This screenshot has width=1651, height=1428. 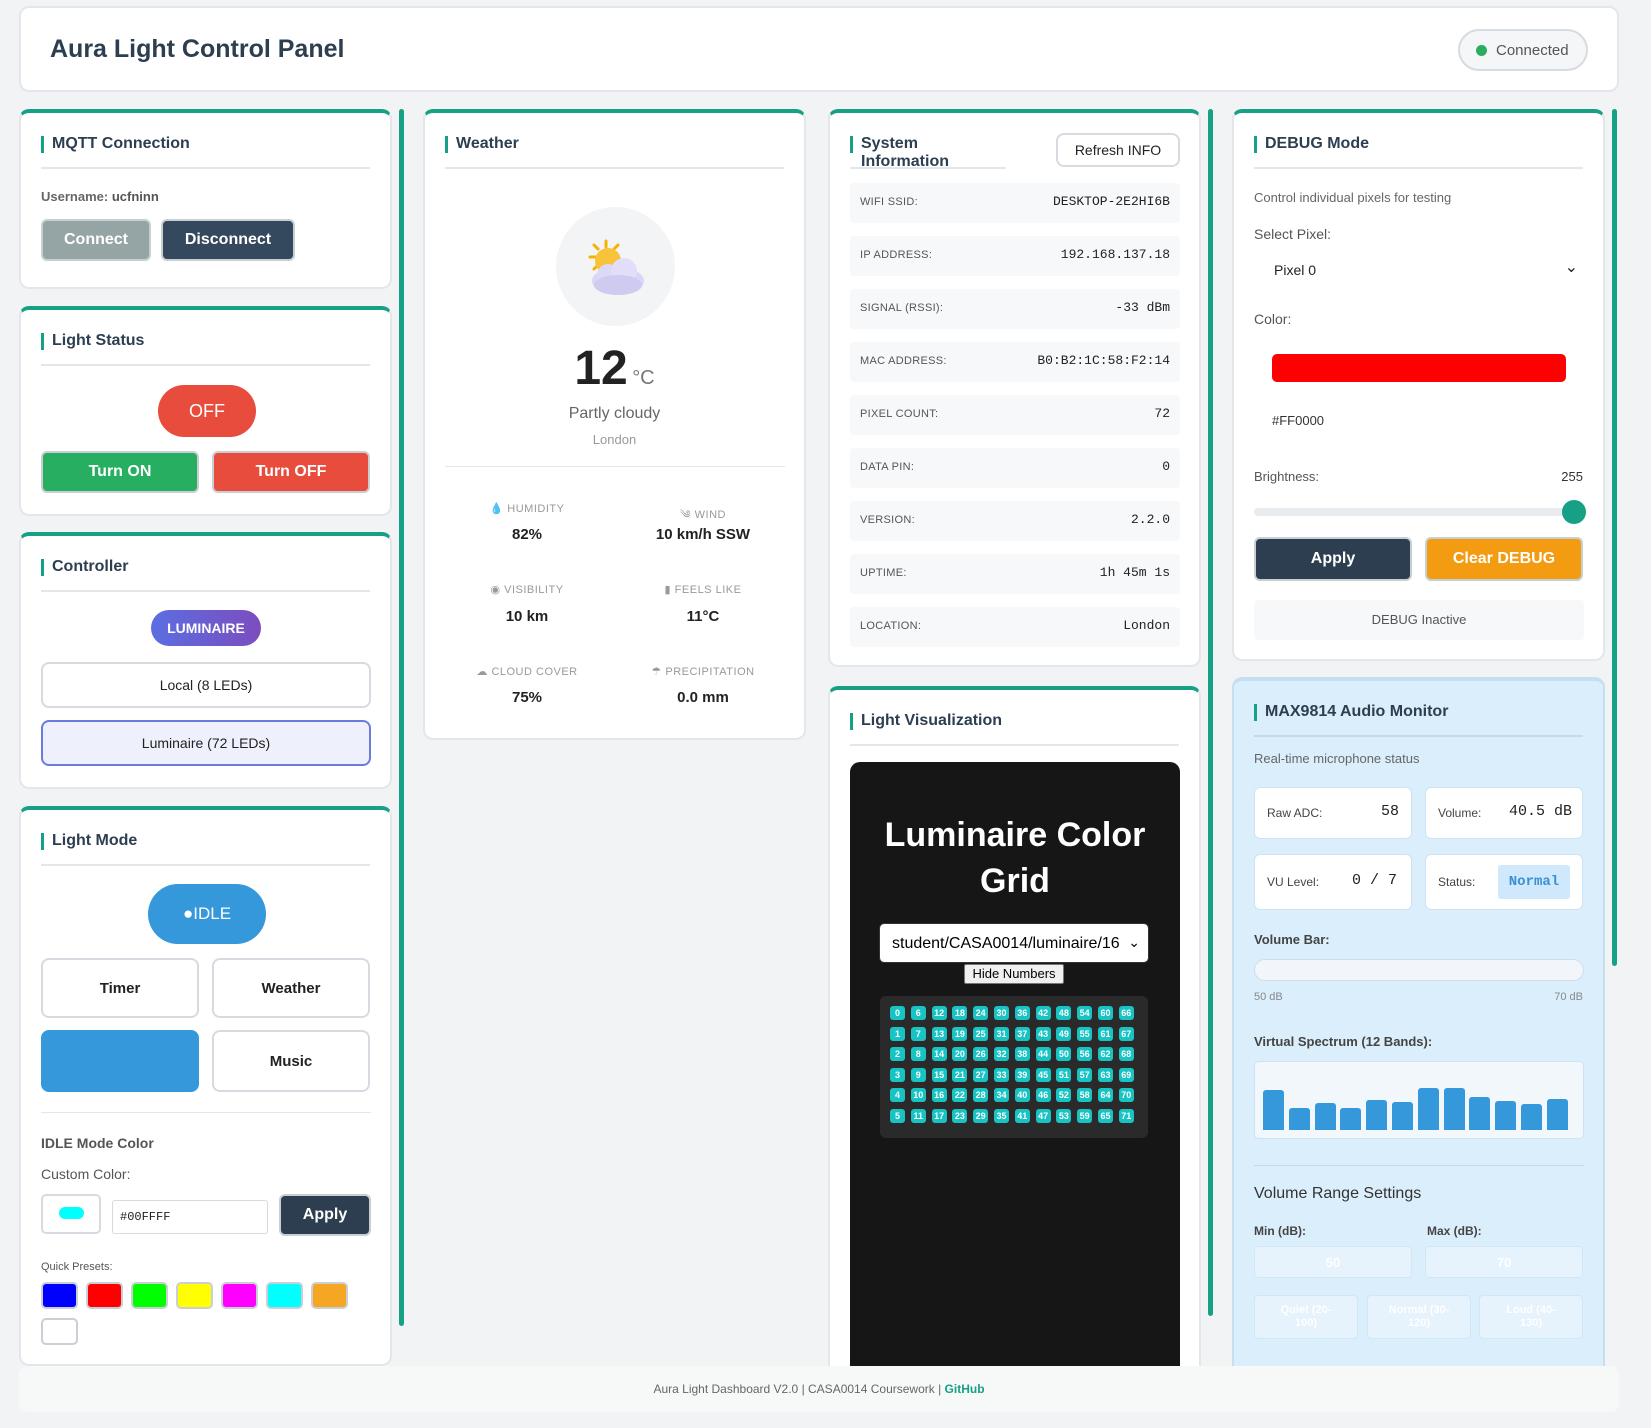 I want to click on normal-preset-button: Normal (30-120), so click(x=1419, y=1317).